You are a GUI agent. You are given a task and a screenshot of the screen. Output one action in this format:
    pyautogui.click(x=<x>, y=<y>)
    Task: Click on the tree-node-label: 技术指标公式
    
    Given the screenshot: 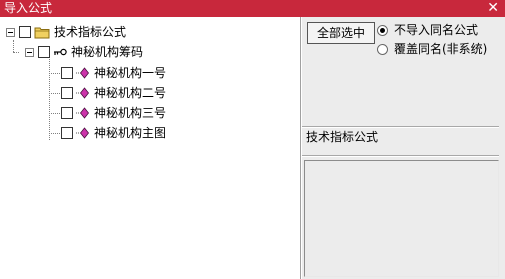 What is the action you would take?
    pyautogui.click(x=90, y=32)
    